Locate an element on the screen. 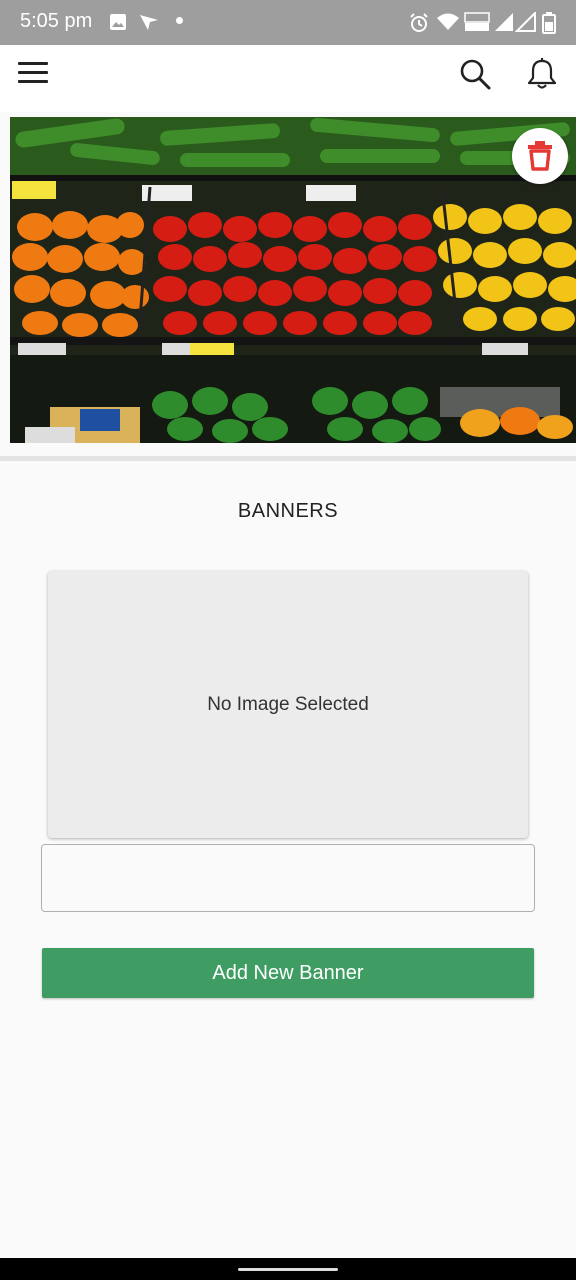  battery-icon is located at coordinates (549, 23).